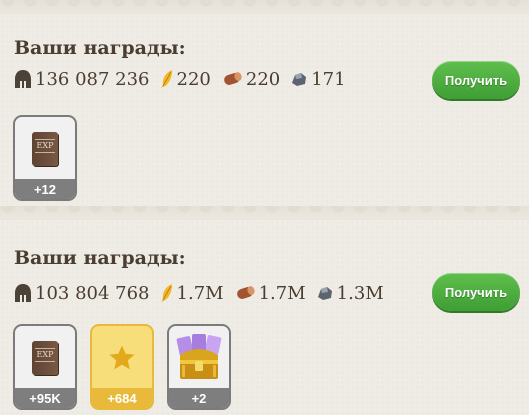  Describe the element at coordinates (264, 7) in the screenshot. I see `torn-edge-top` at that location.